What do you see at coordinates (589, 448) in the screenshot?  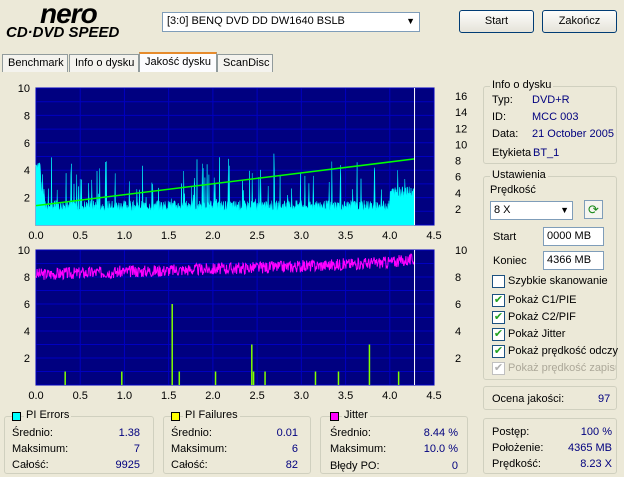 I see `position-value: 4365 MB` at bounding box center [589, 448].